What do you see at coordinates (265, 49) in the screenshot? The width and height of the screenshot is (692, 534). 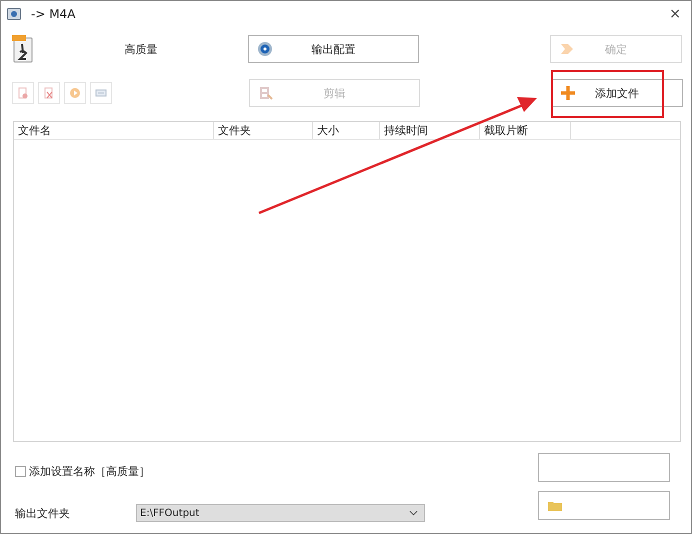 I see `disc-icon` at bounding box center [265, 49].